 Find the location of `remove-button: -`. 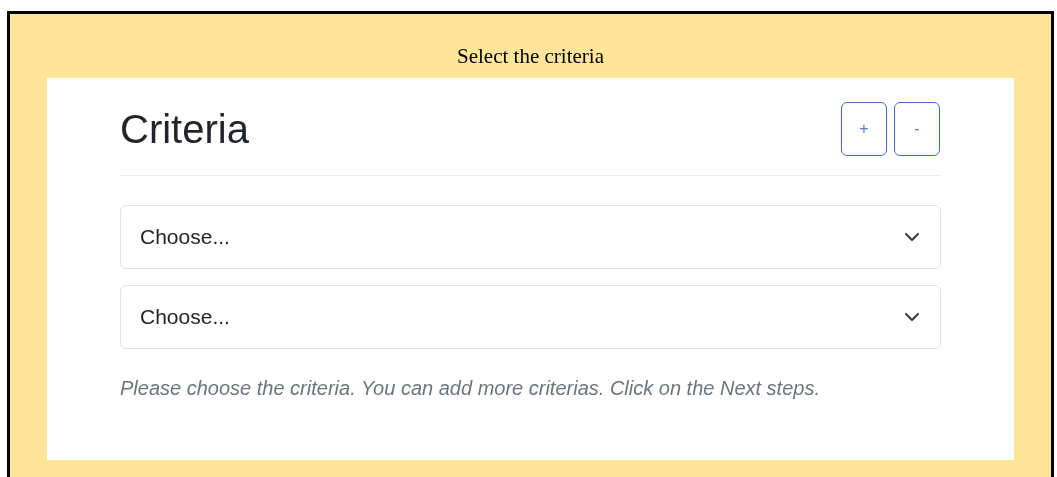

remove-button: - is located at coordinates (917, 129).